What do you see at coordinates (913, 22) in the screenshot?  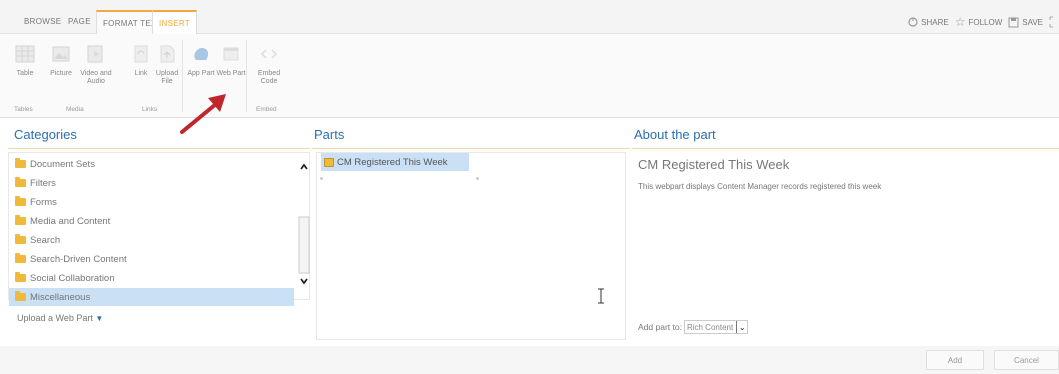 I see `share-icon` at bounding box center [913, 22].